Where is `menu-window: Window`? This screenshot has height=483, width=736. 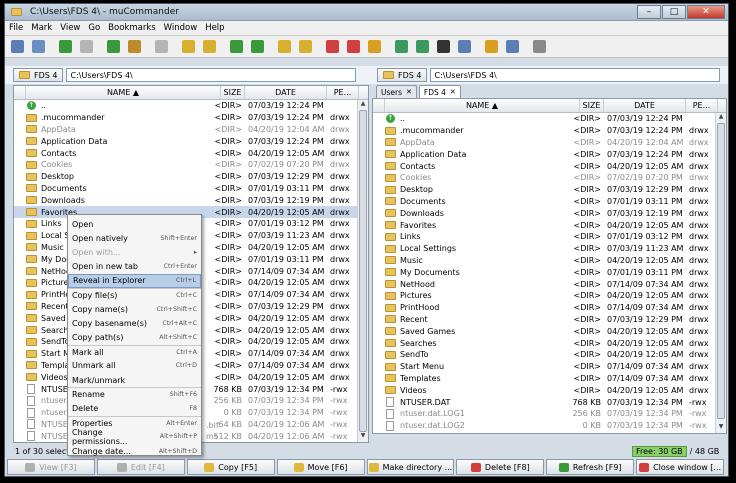
menu-window: Window is located at coordinates (181, 28).